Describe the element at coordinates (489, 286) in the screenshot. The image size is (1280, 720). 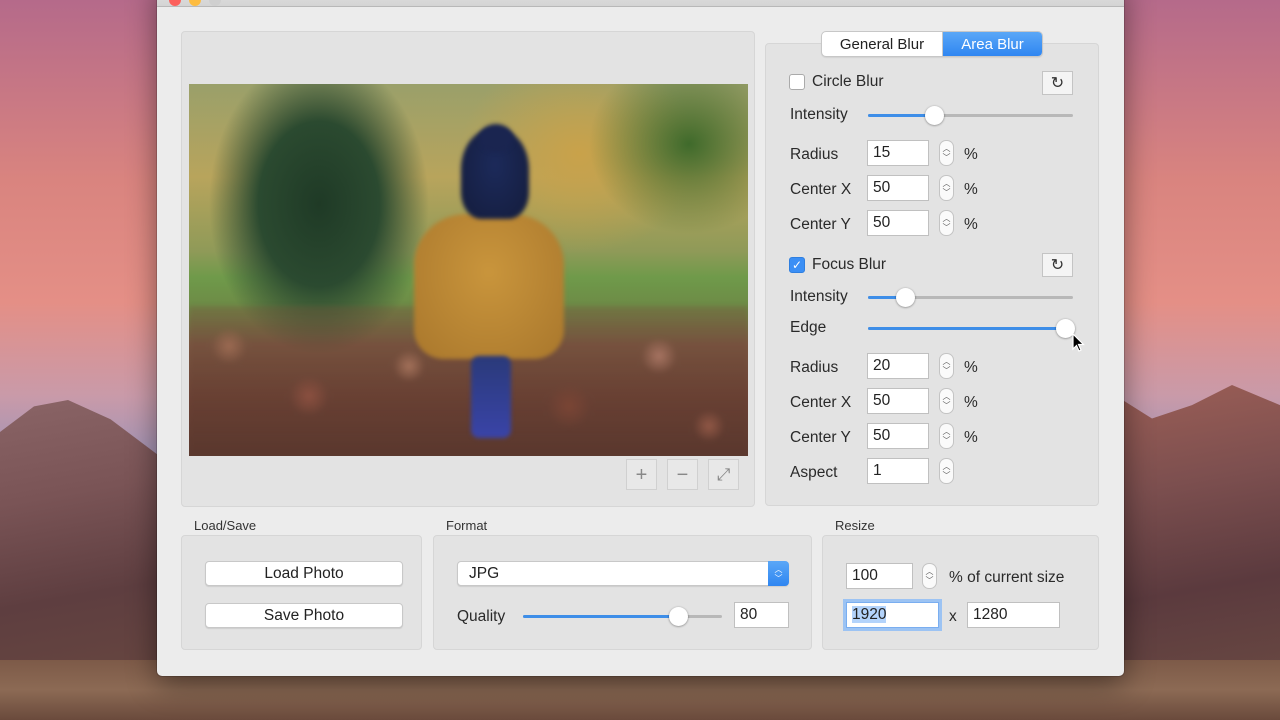
I see `photo-child-coat` at that location.